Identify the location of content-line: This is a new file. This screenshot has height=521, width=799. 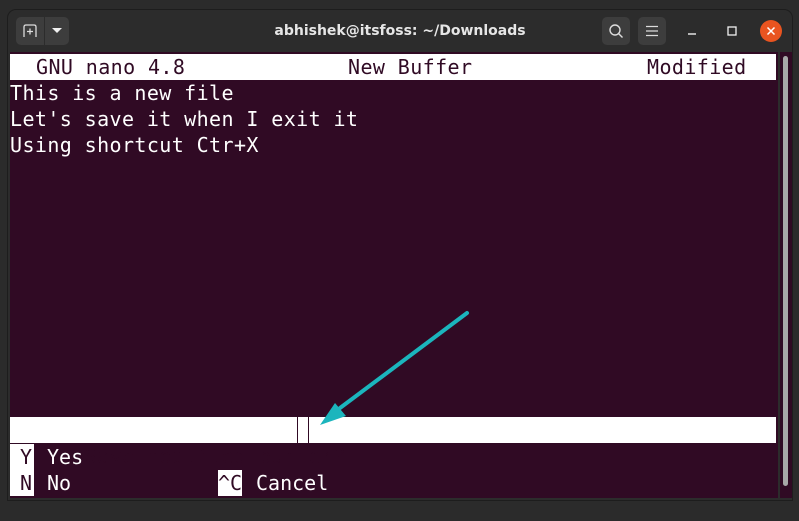
(122, 93).